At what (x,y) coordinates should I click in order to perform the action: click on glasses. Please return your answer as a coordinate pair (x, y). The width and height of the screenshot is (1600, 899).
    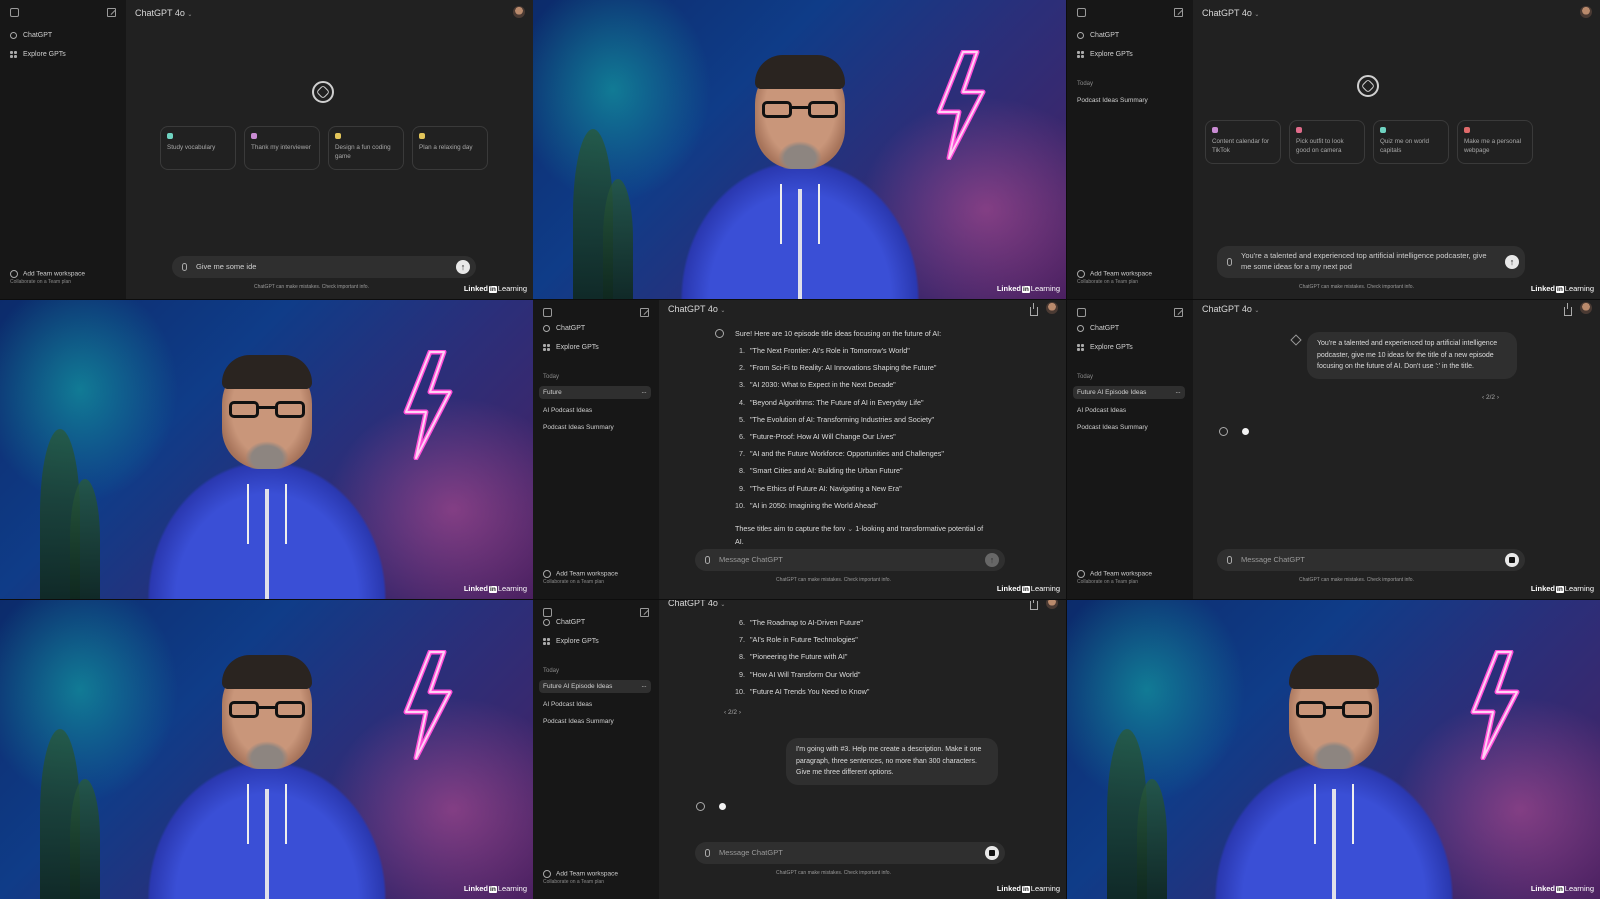
    Looking at the image, I should click on (1333, 710).